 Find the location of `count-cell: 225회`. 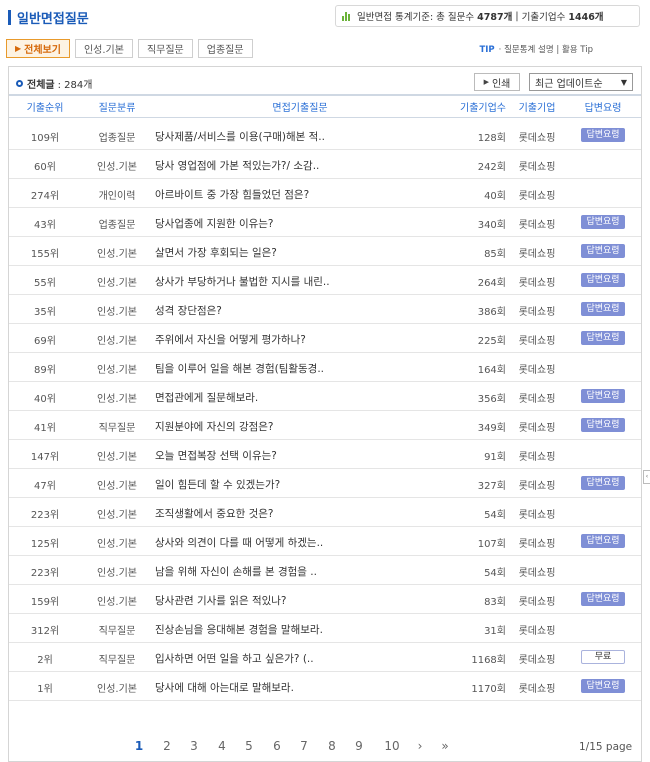

count-cell: 225회 is located at coordinates (491, 341).